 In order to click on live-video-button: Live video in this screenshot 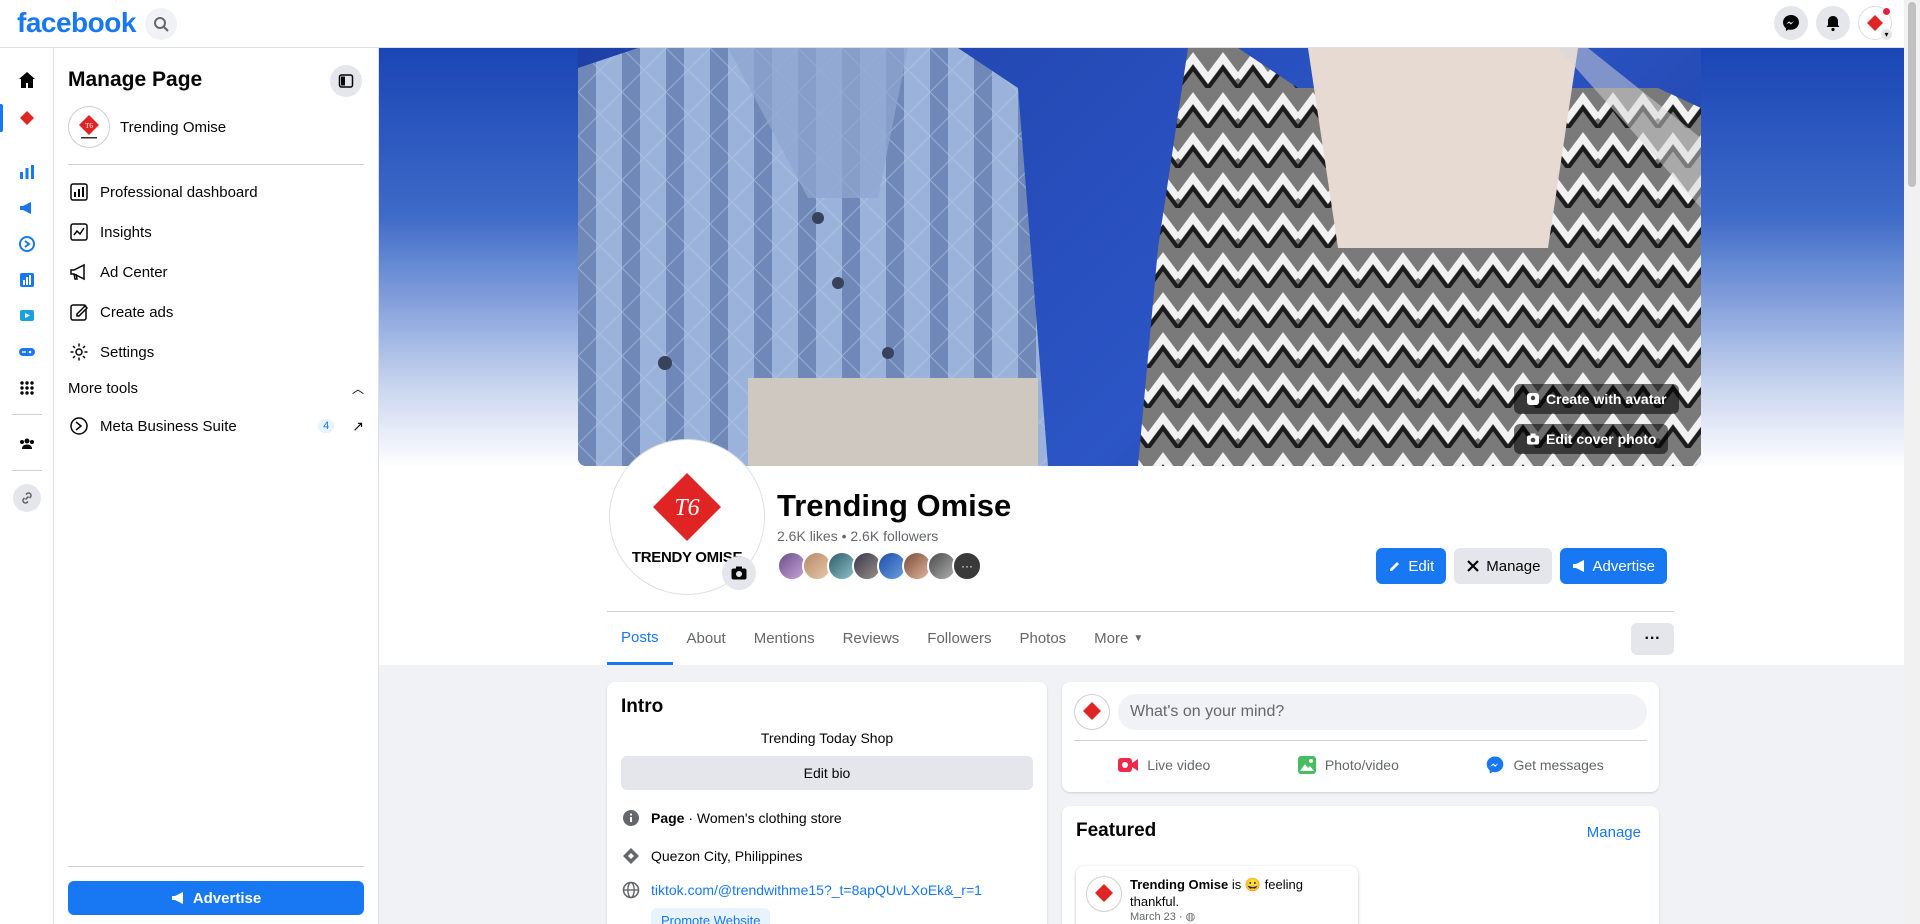, I will do `click(1163, 765)`.